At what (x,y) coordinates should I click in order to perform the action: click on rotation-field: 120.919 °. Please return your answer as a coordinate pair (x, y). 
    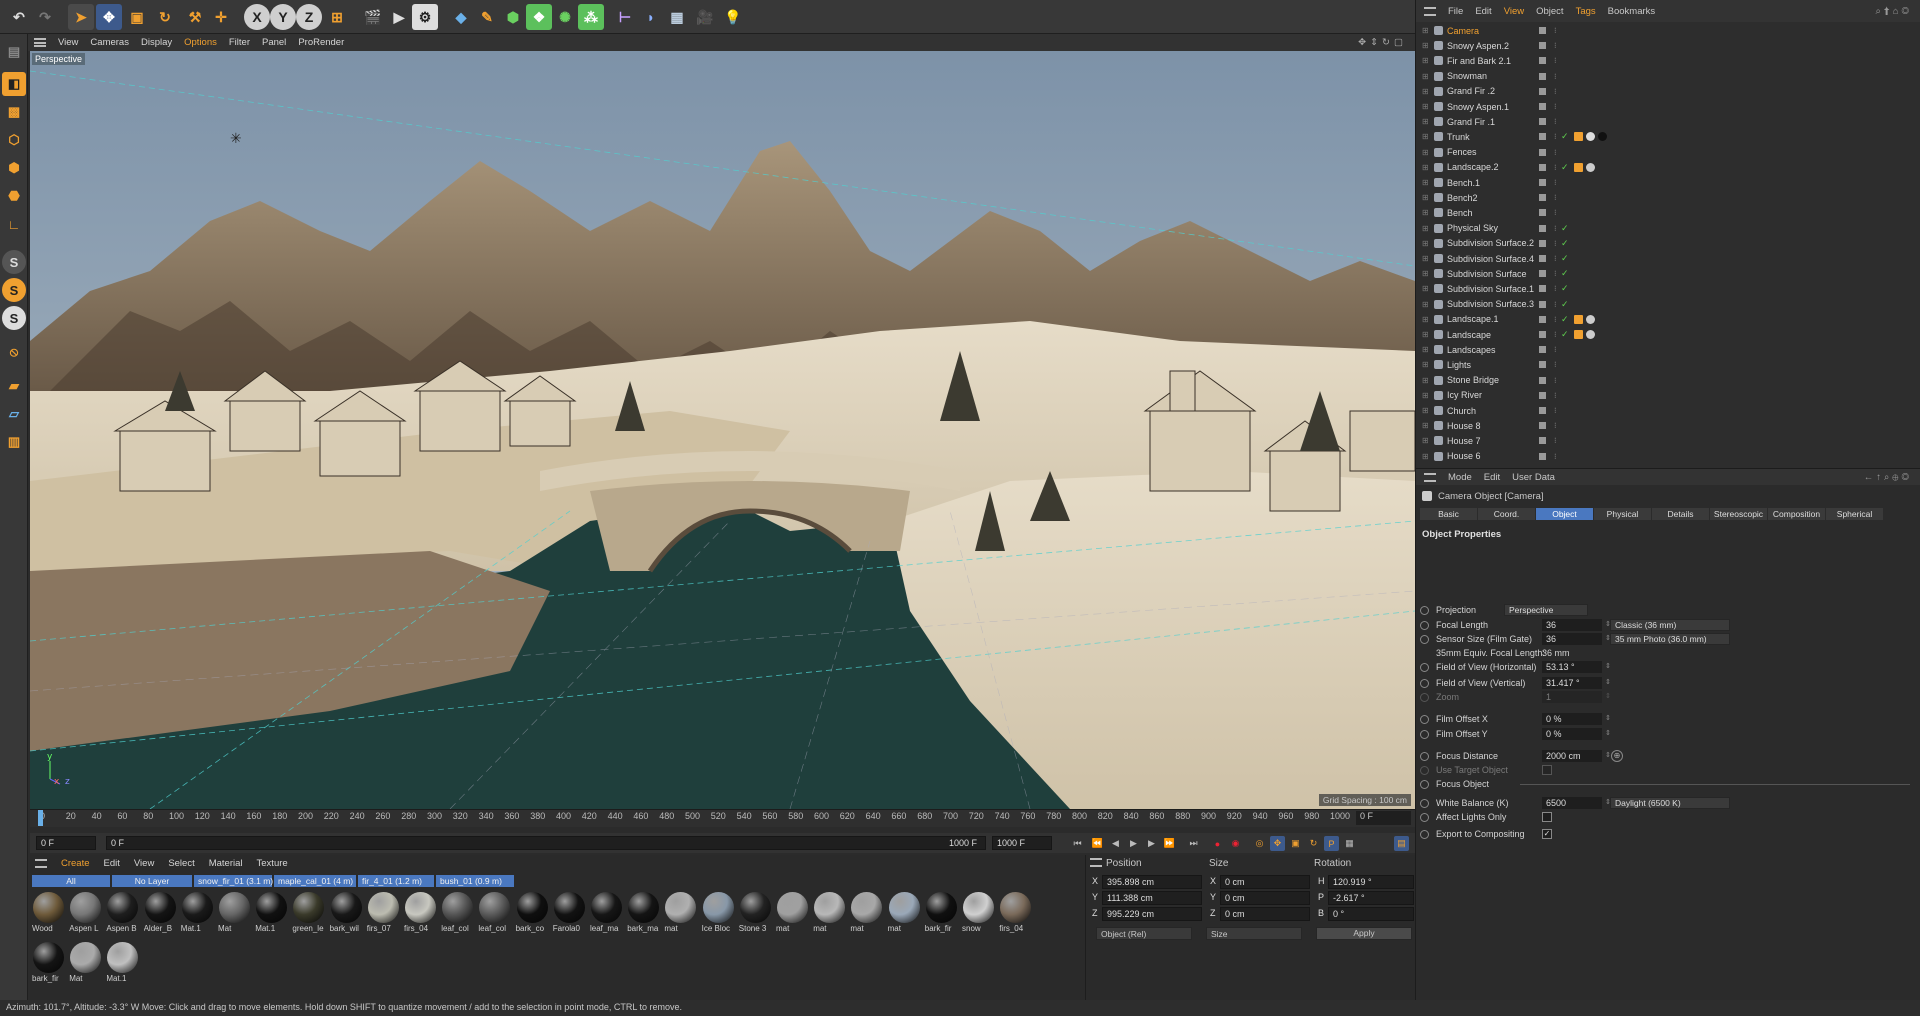
    Looking at the image, I should click on (1371, 882).